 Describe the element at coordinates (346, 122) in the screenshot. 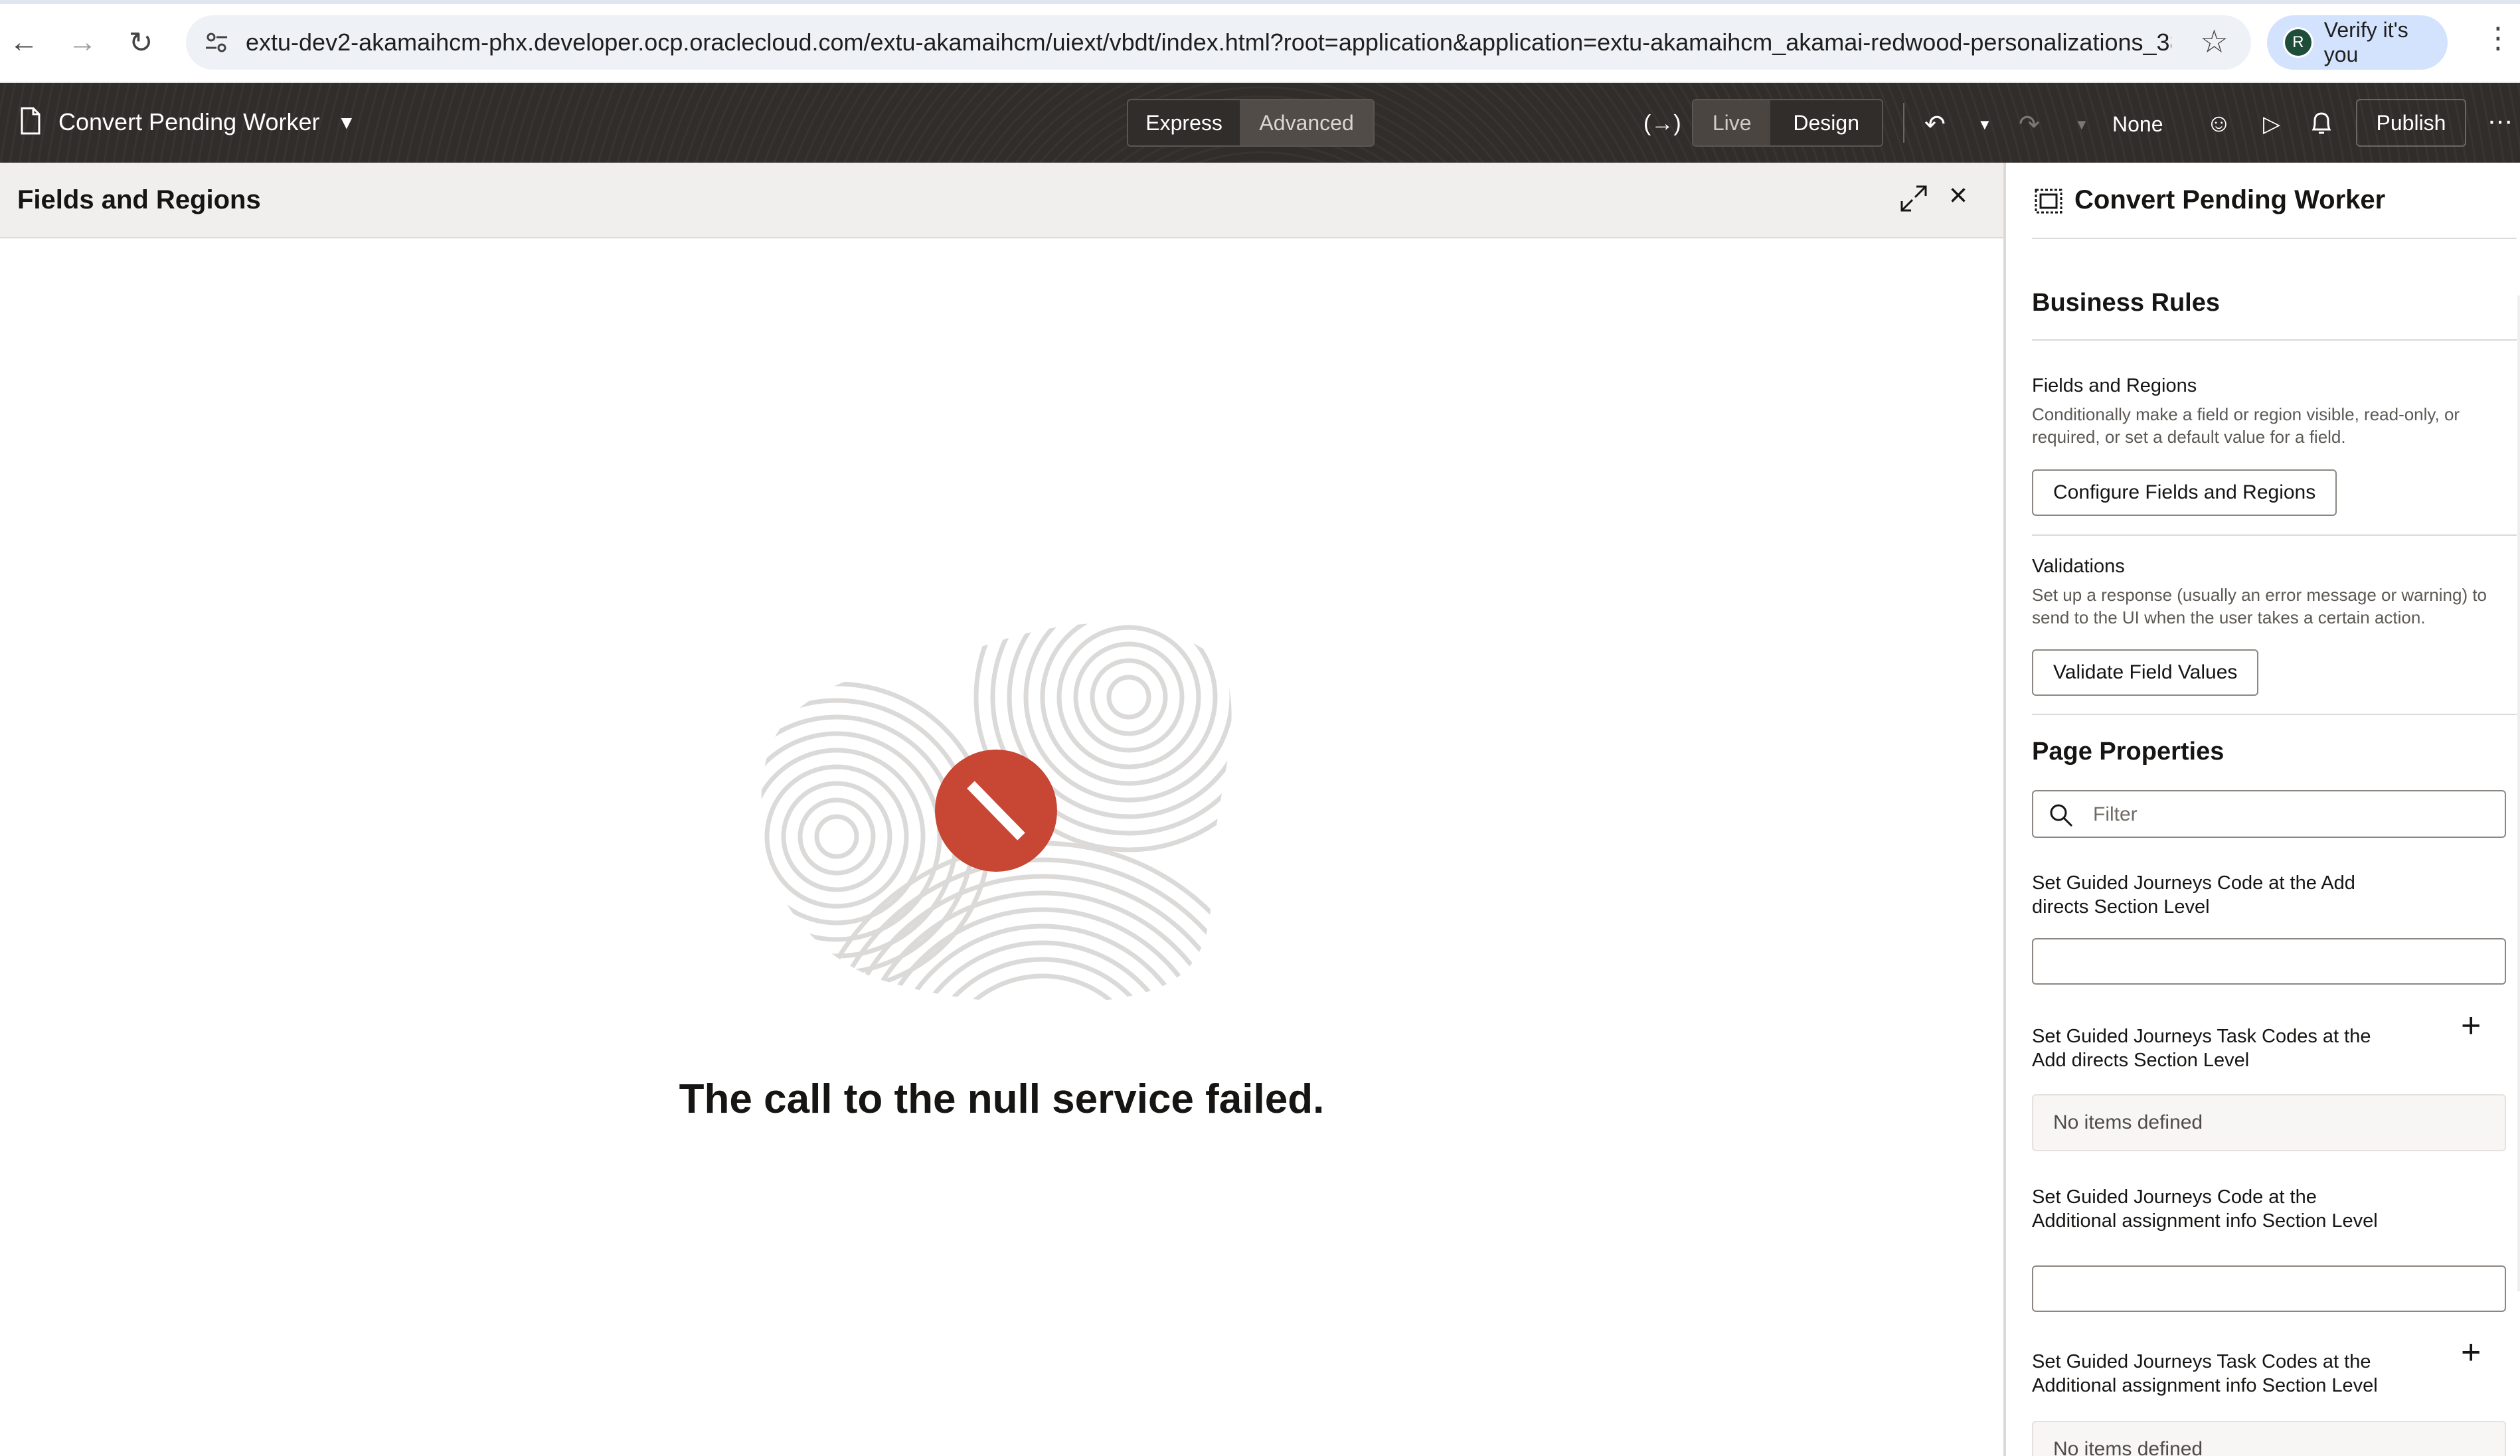

I see `chevron-down-icon: ▼` at that location.